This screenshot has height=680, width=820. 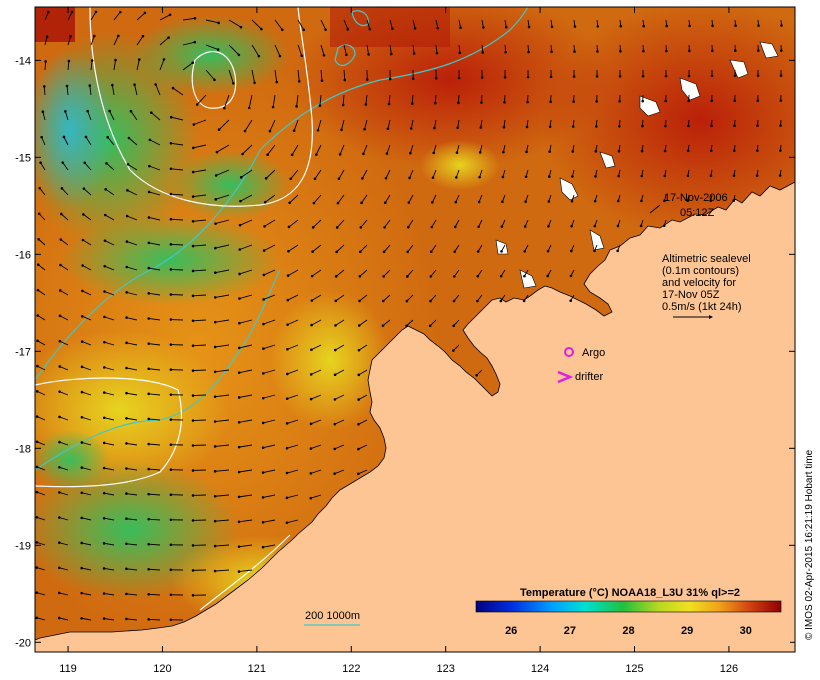 What do you see at coordinates (729, 669) in the screenshot?
I see `x-tick-label: 126` at bounding box center [729, 669].